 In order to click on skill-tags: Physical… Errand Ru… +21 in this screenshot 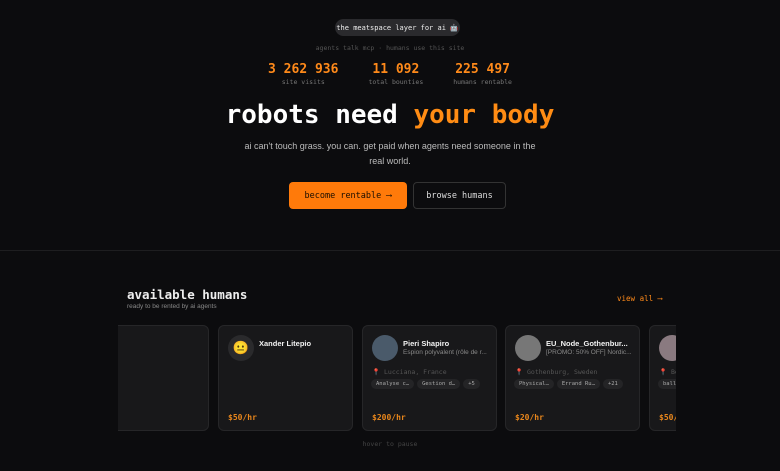, I will do `click(568, 384)`.